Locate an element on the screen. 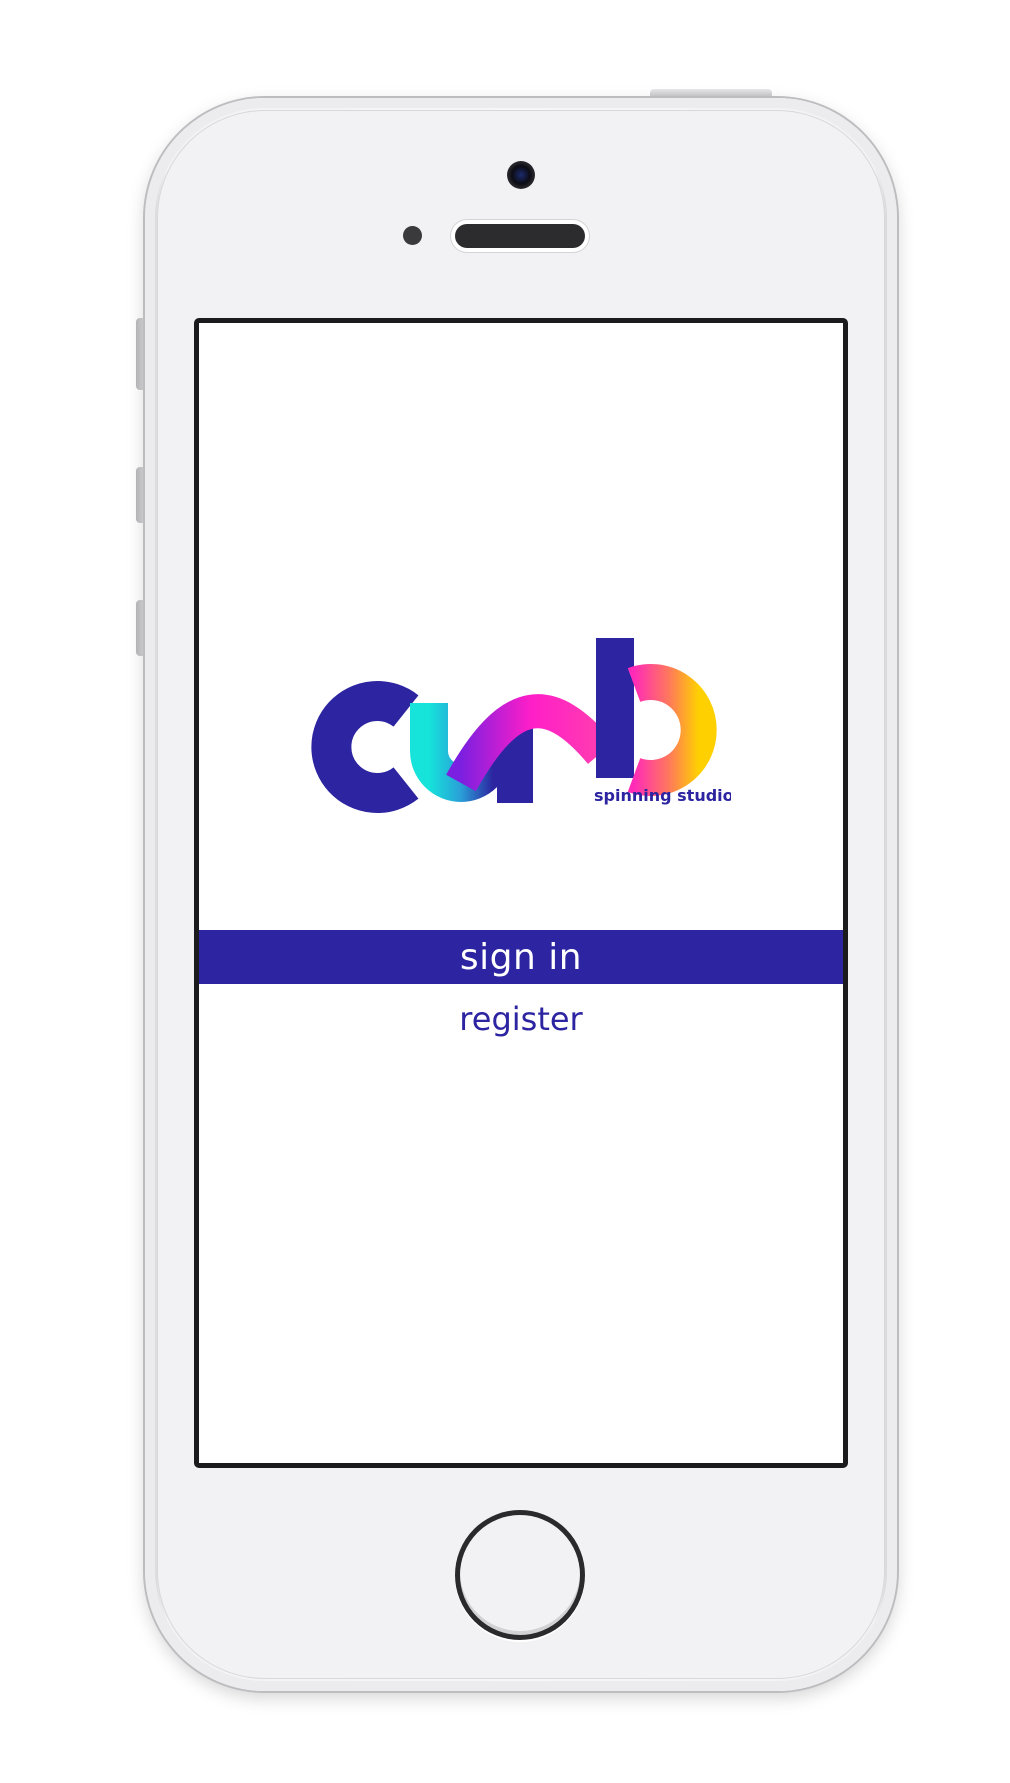  curb-logo: spinning studio is located at coordinates (521, 725).